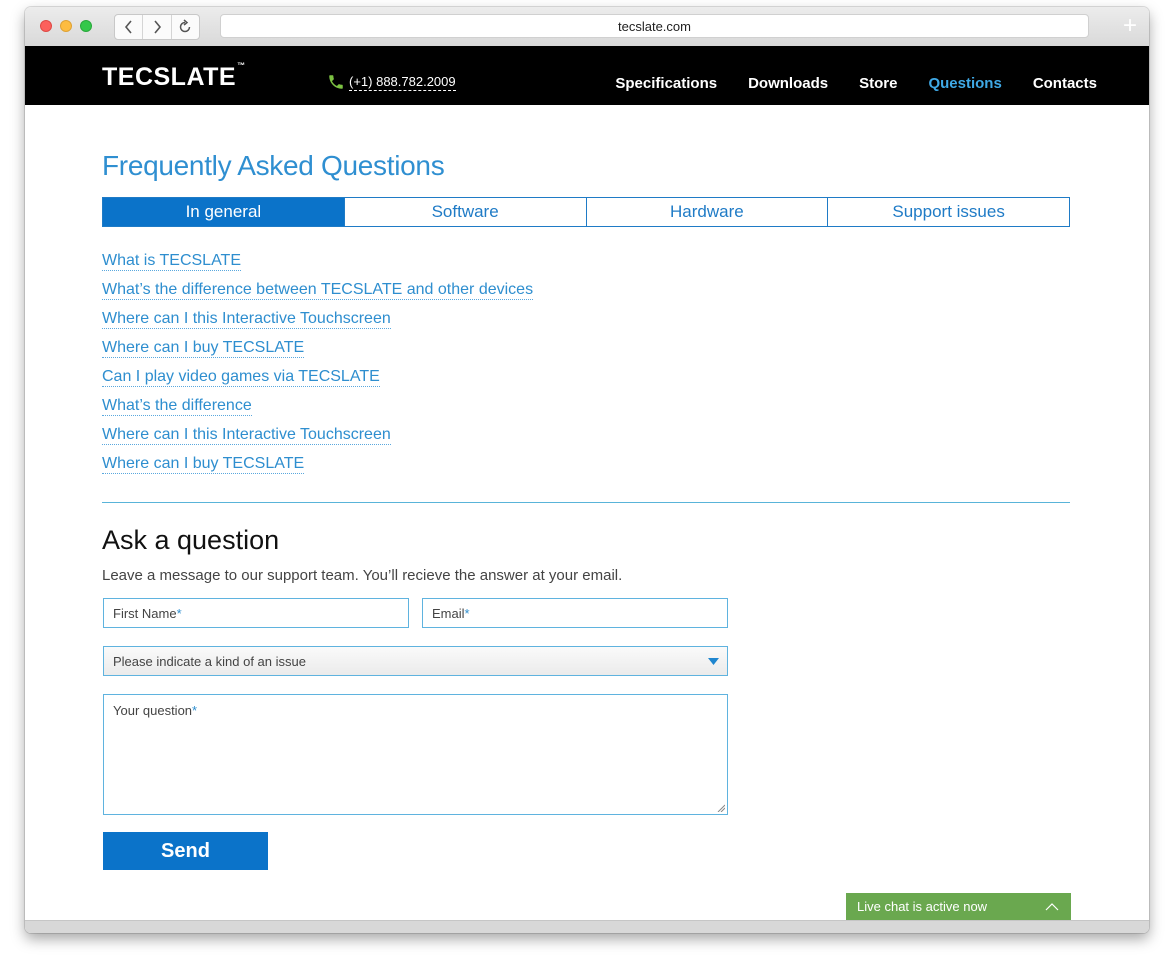 This screenshot has height=970, width=1174. I want to click on issue-select: Please indicate a kind of an issue, so click(415, 661).